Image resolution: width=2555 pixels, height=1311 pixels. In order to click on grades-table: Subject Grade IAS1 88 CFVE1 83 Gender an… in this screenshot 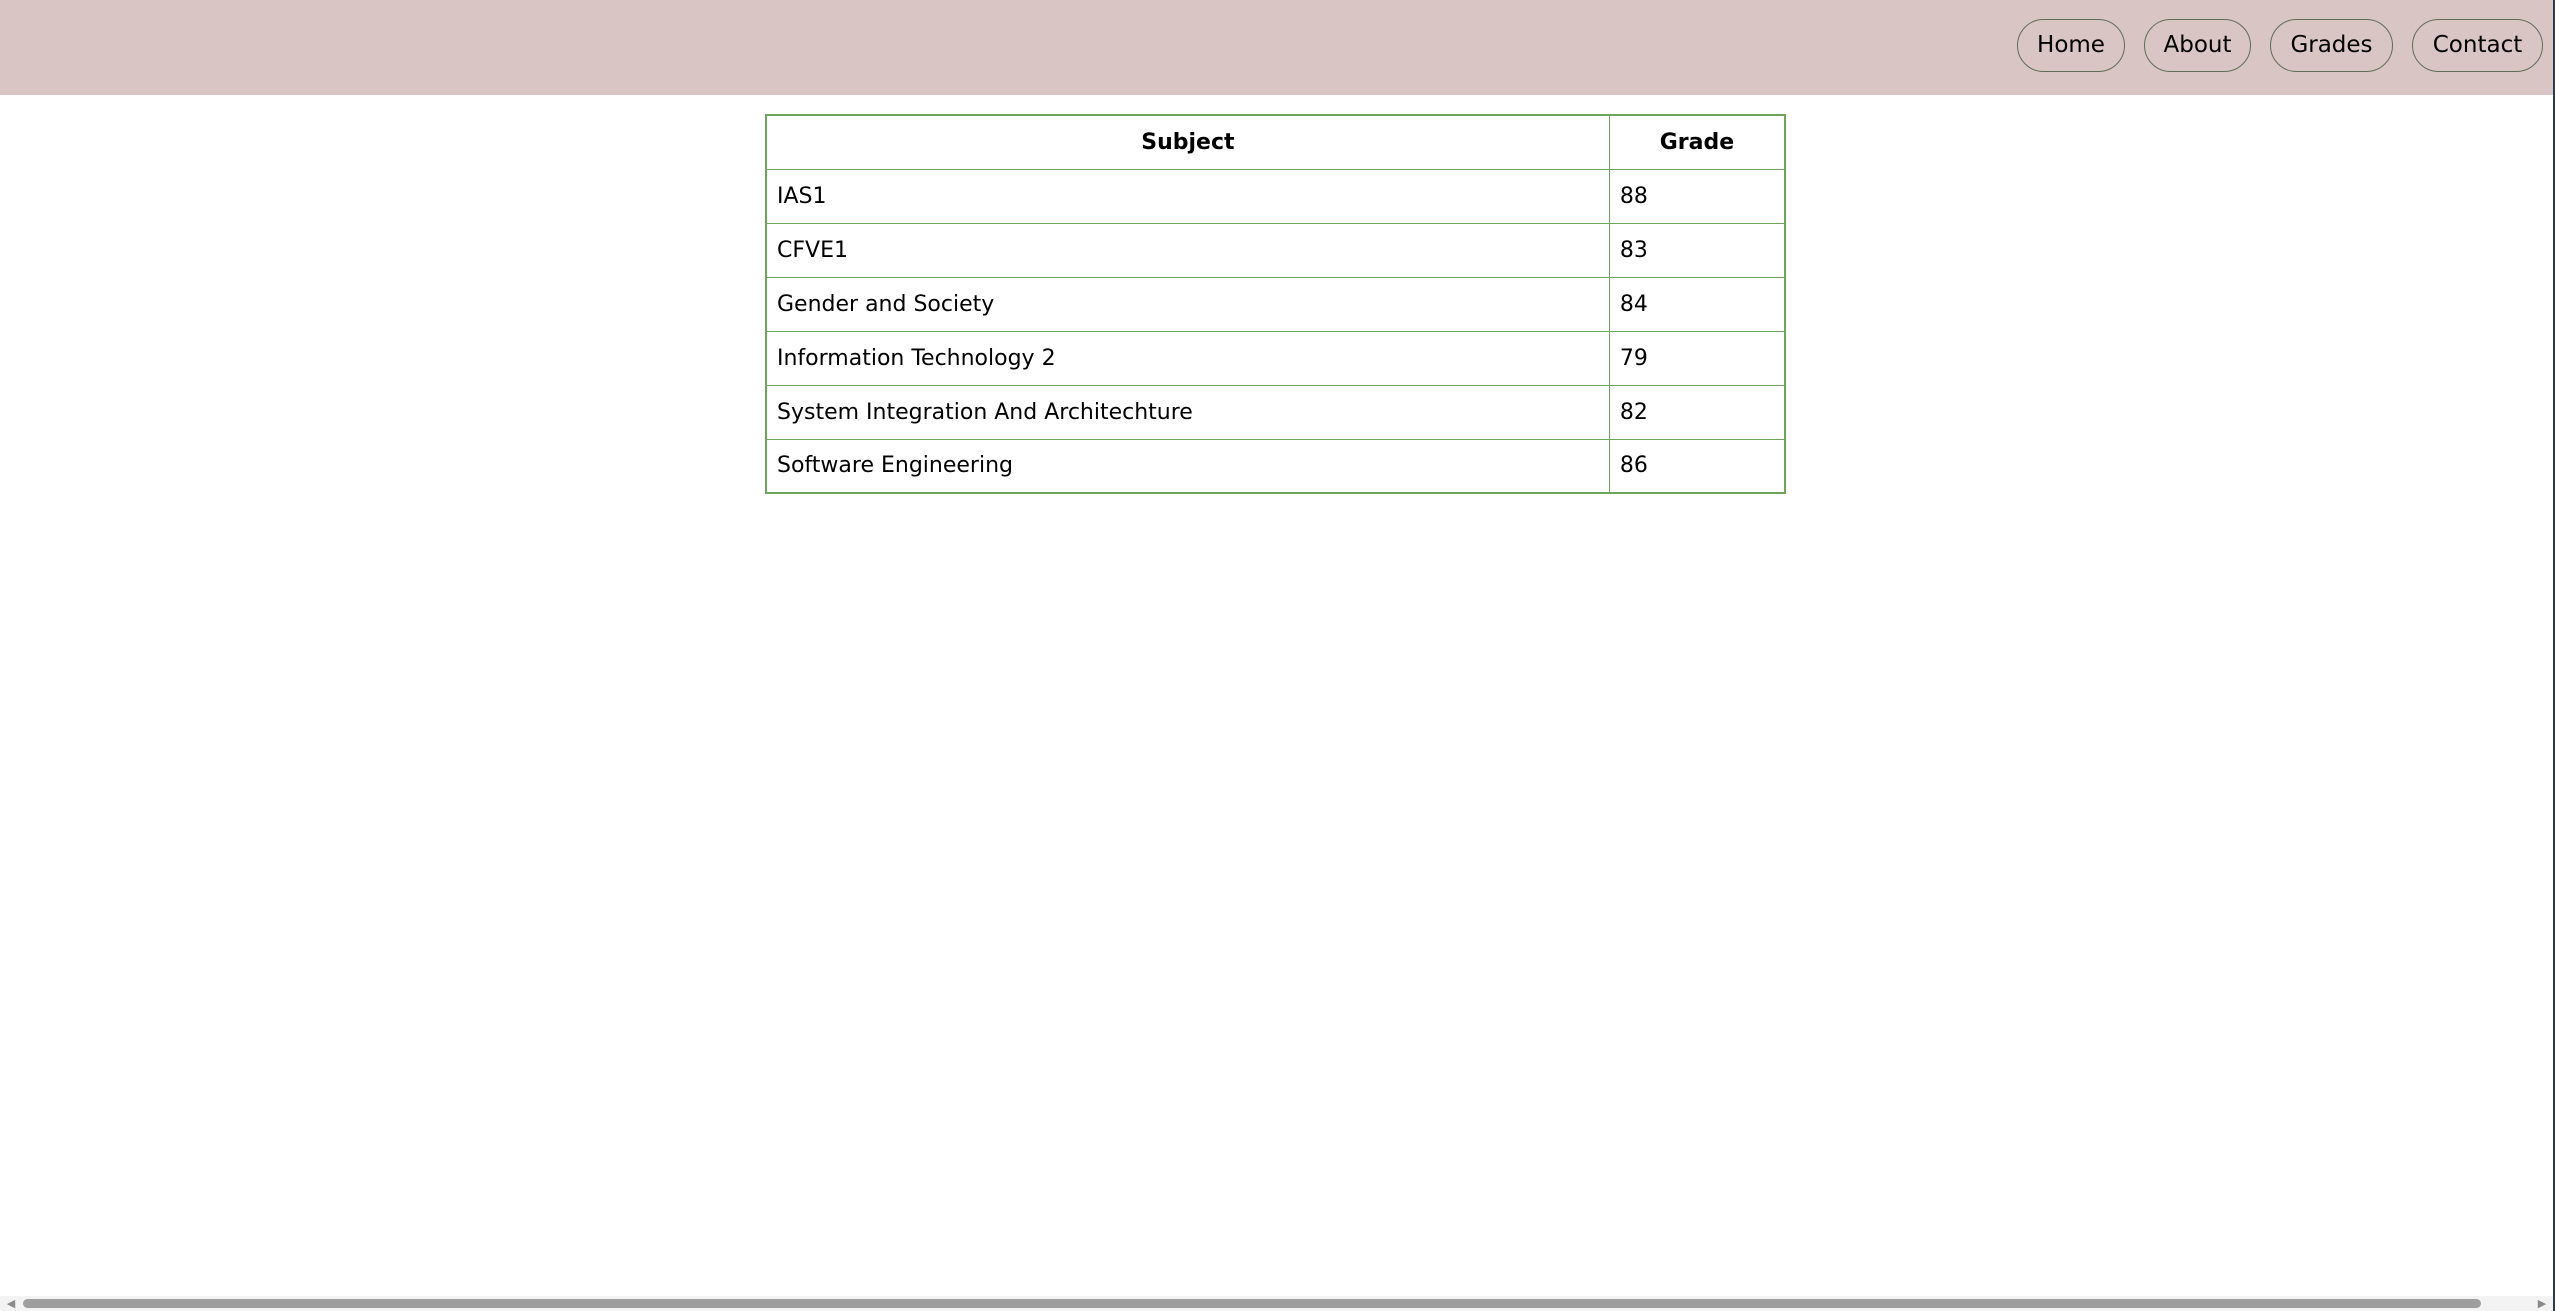, I will do `click(1275, 304)`.